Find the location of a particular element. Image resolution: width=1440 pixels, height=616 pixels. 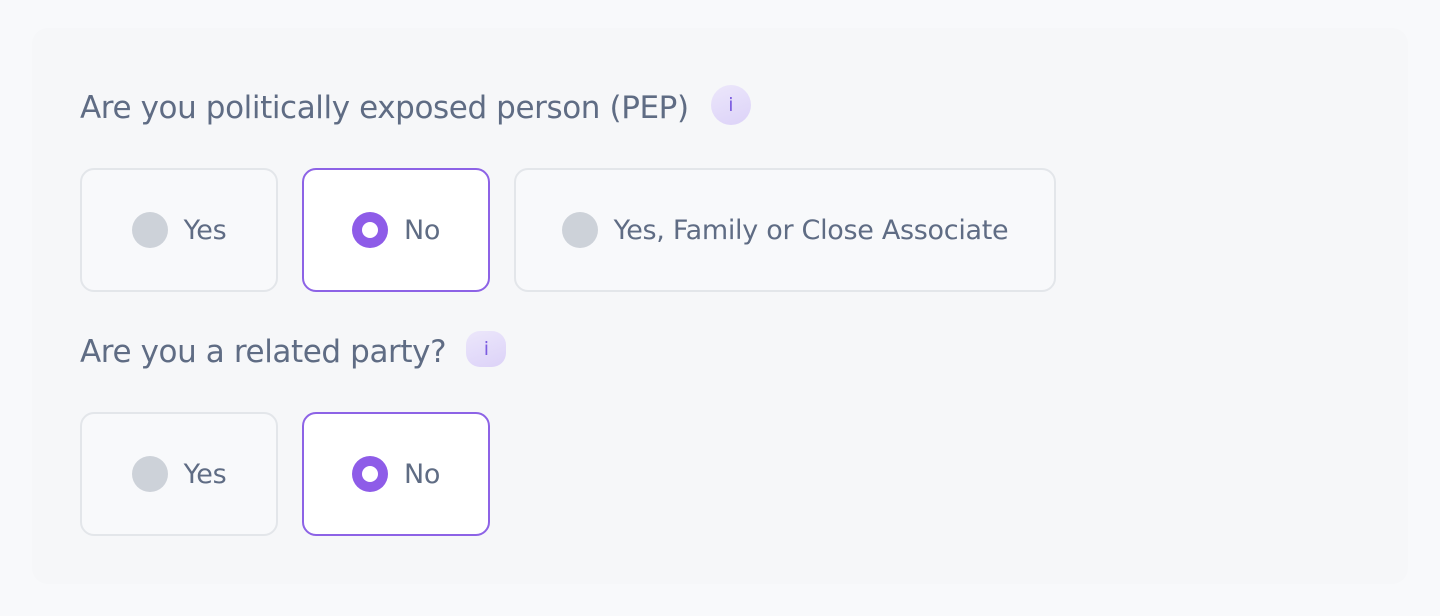

related-party-option-yes: Yes is located at coordinates (179, 474).